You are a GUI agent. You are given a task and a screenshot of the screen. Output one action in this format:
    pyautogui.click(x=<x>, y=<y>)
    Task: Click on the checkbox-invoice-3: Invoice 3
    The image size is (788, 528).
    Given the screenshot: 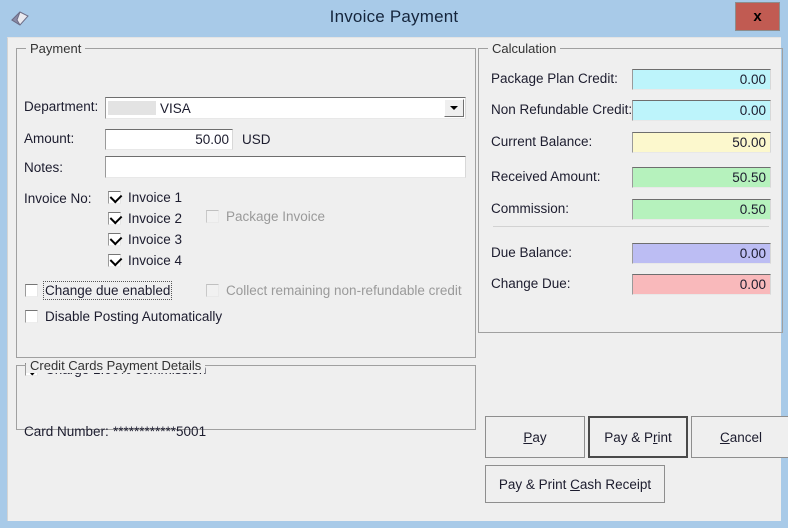 What is the action you would take?
    pyautogui.click(x=145, y=239)
    